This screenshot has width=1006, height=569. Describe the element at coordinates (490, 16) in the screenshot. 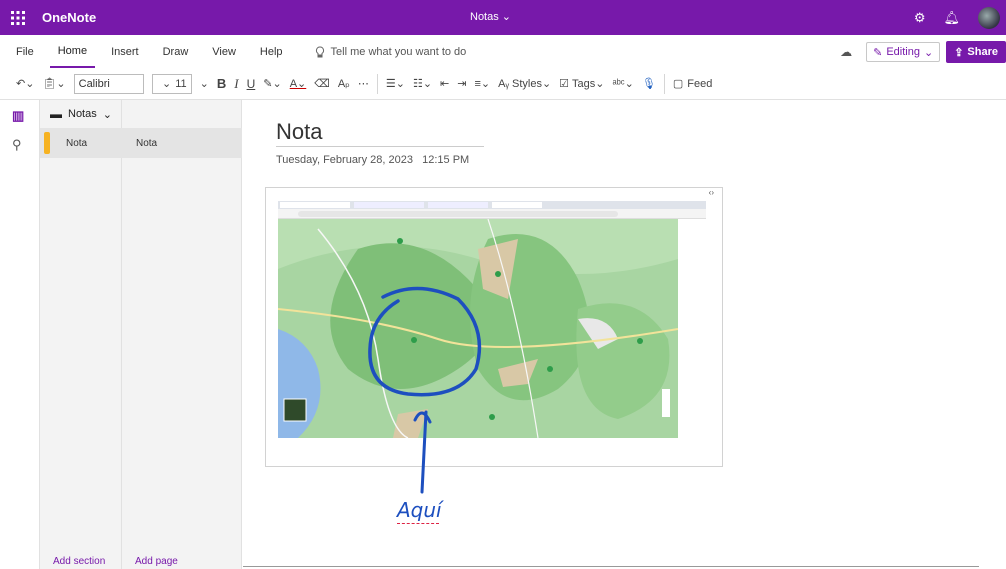

I see `notebook-title: Notas ⌄` at that location.